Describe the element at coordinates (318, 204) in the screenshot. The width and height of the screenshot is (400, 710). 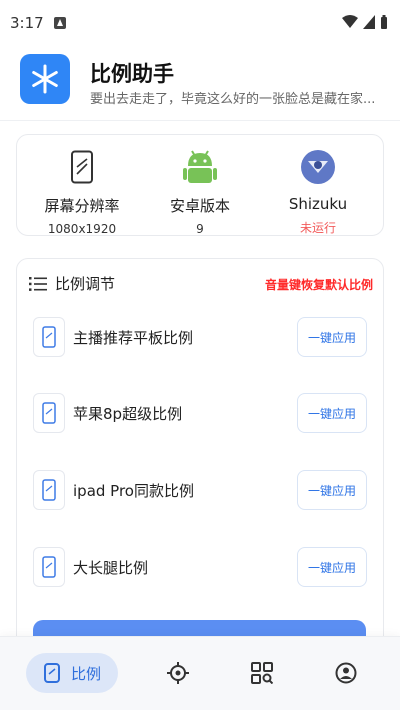
I see `info-label: Shizuku` at that location.